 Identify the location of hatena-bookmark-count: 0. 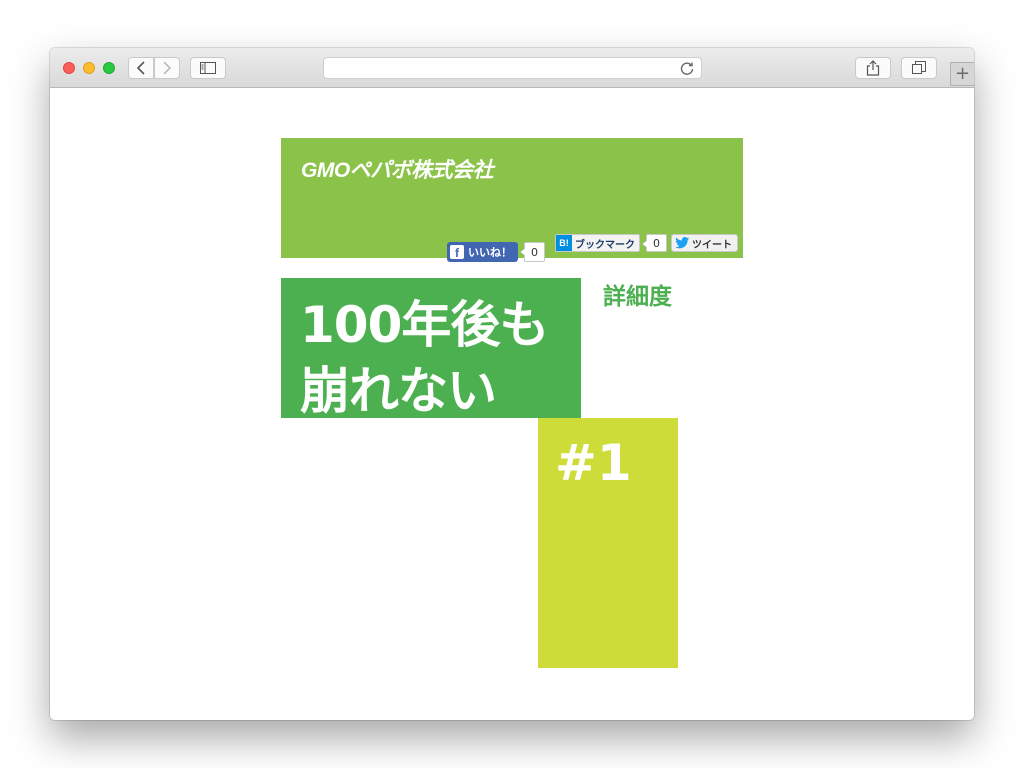
(654, 243).